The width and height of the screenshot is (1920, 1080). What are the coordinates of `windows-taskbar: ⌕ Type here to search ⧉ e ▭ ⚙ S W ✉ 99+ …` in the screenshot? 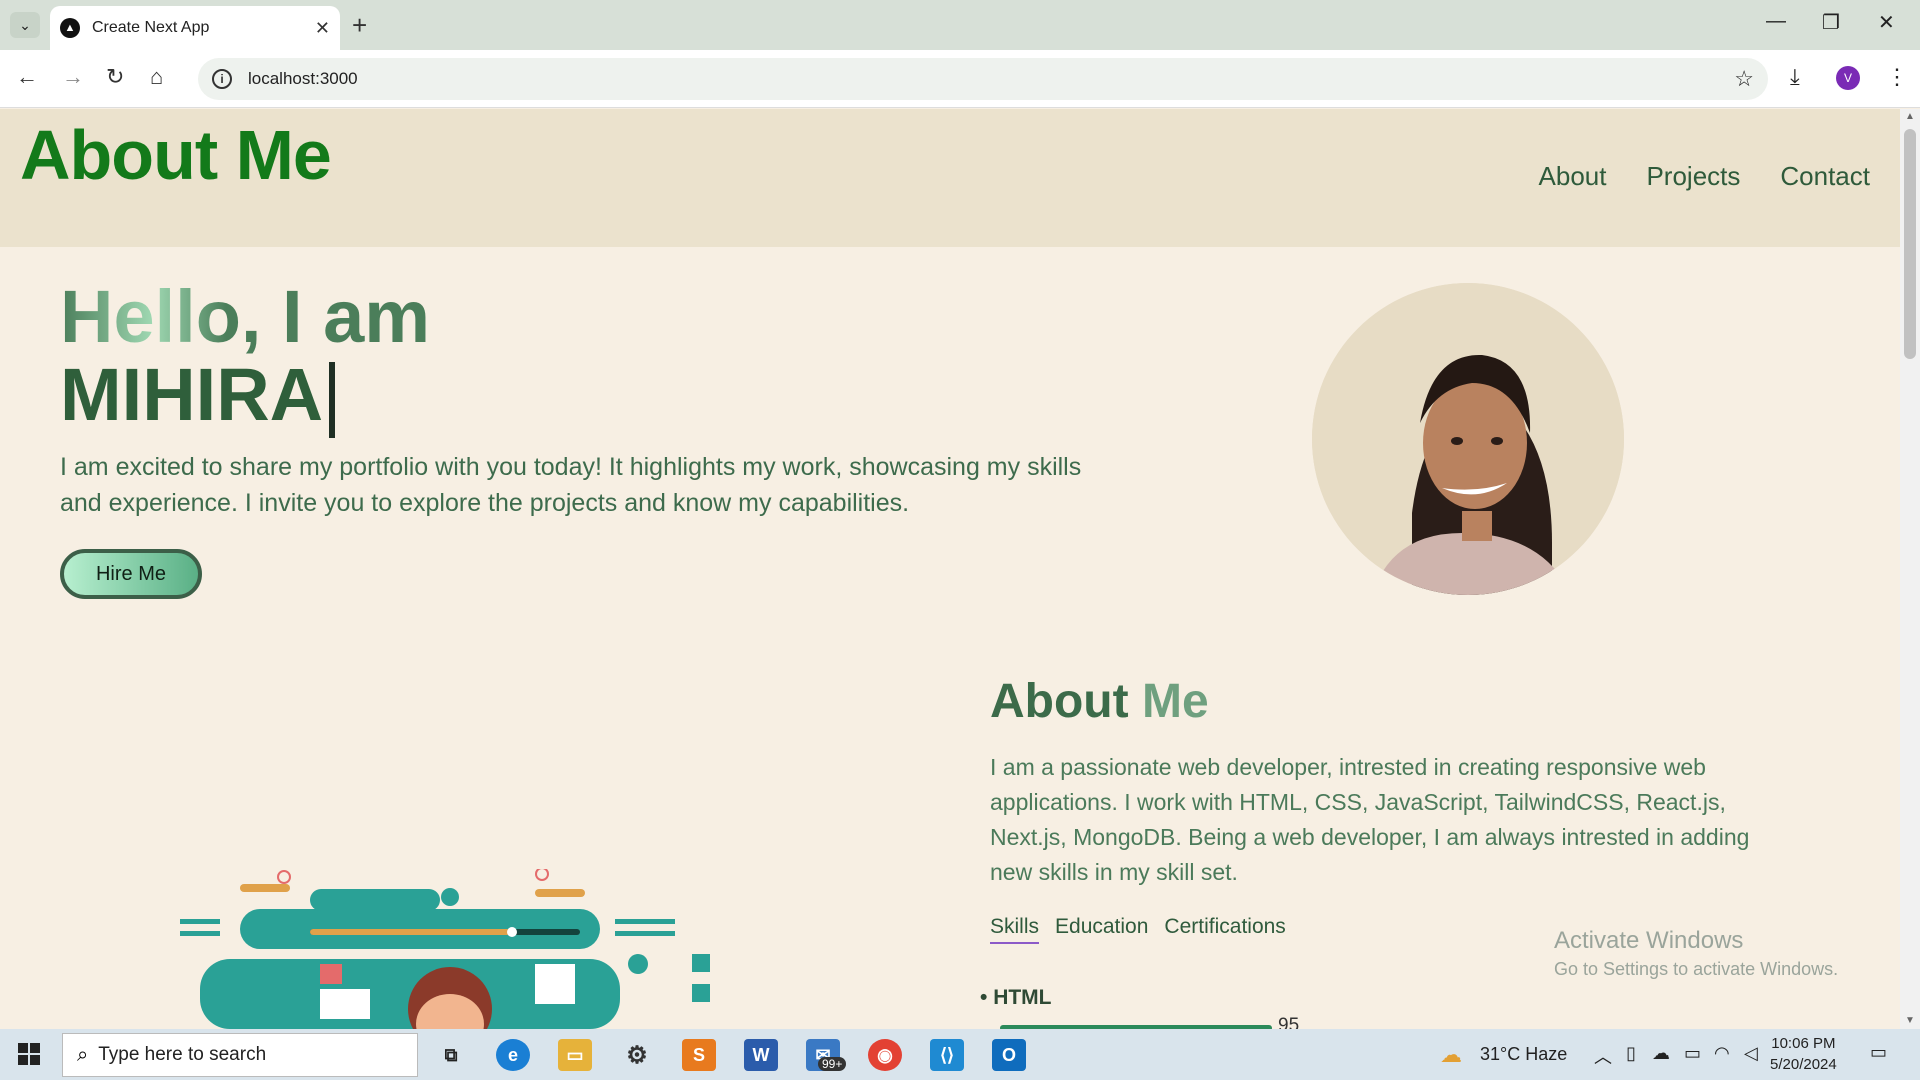 It's located at (960, 1054).